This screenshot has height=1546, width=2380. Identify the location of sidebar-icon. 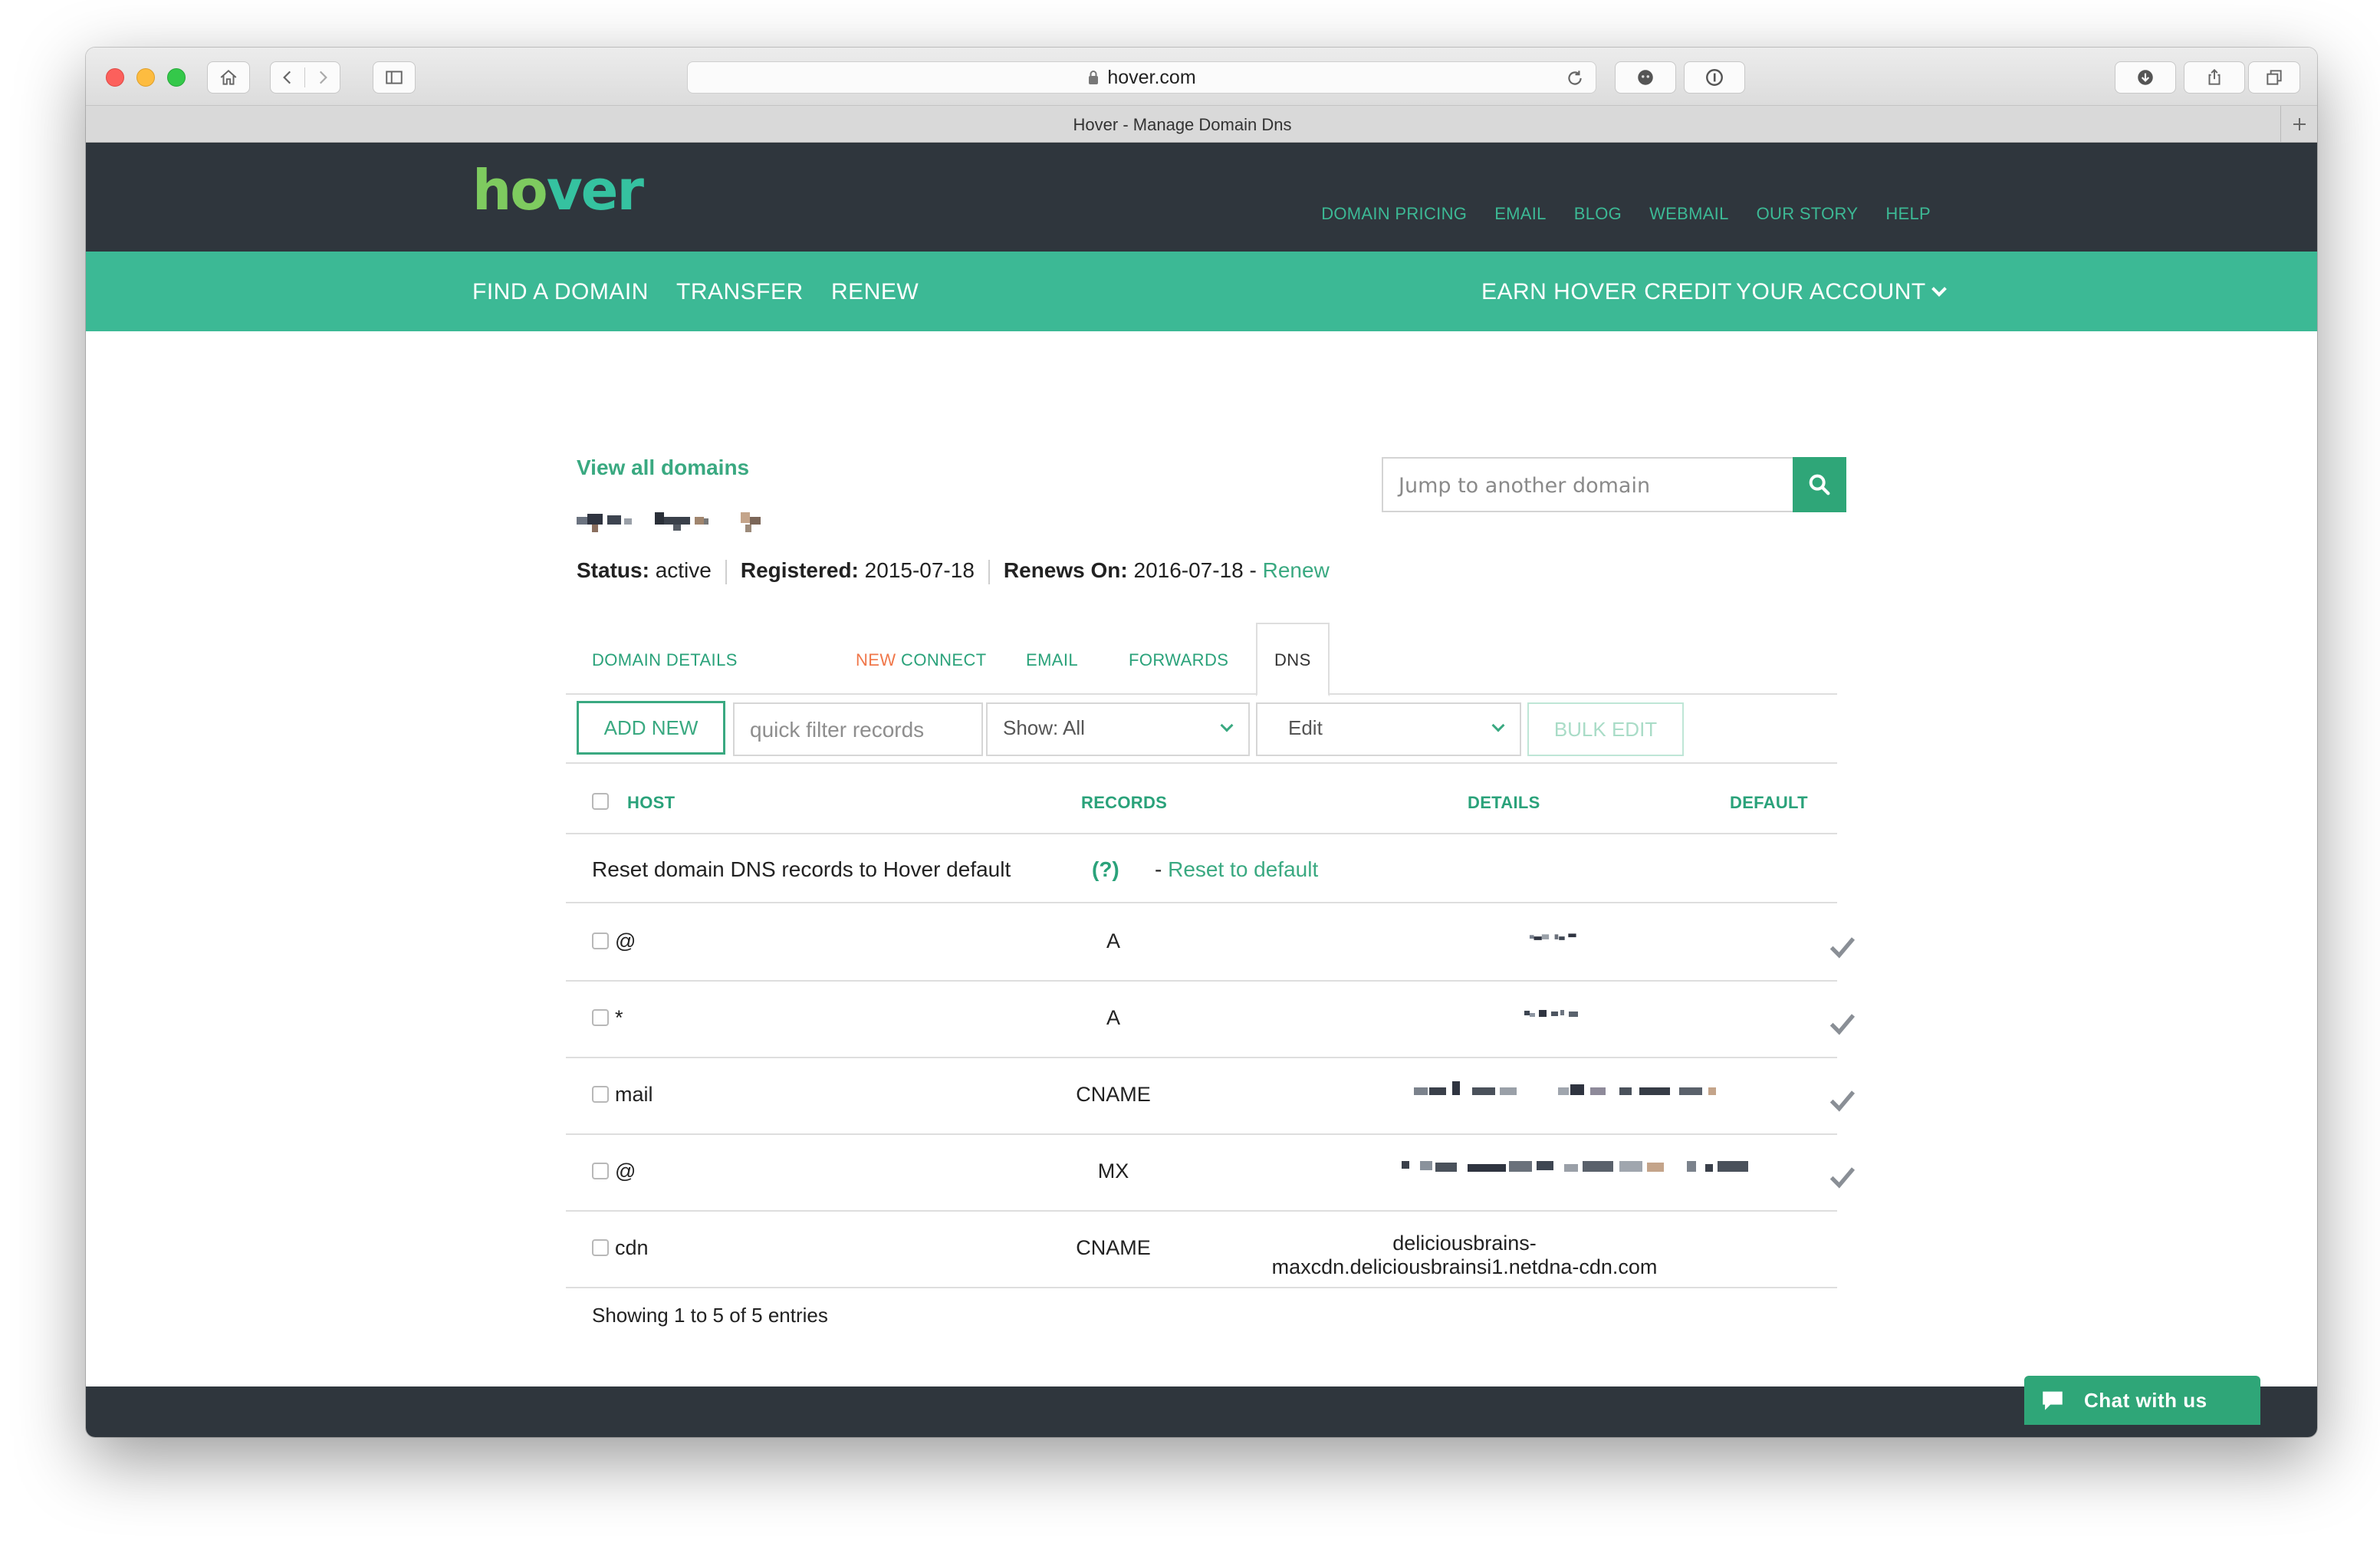
(394, 78).